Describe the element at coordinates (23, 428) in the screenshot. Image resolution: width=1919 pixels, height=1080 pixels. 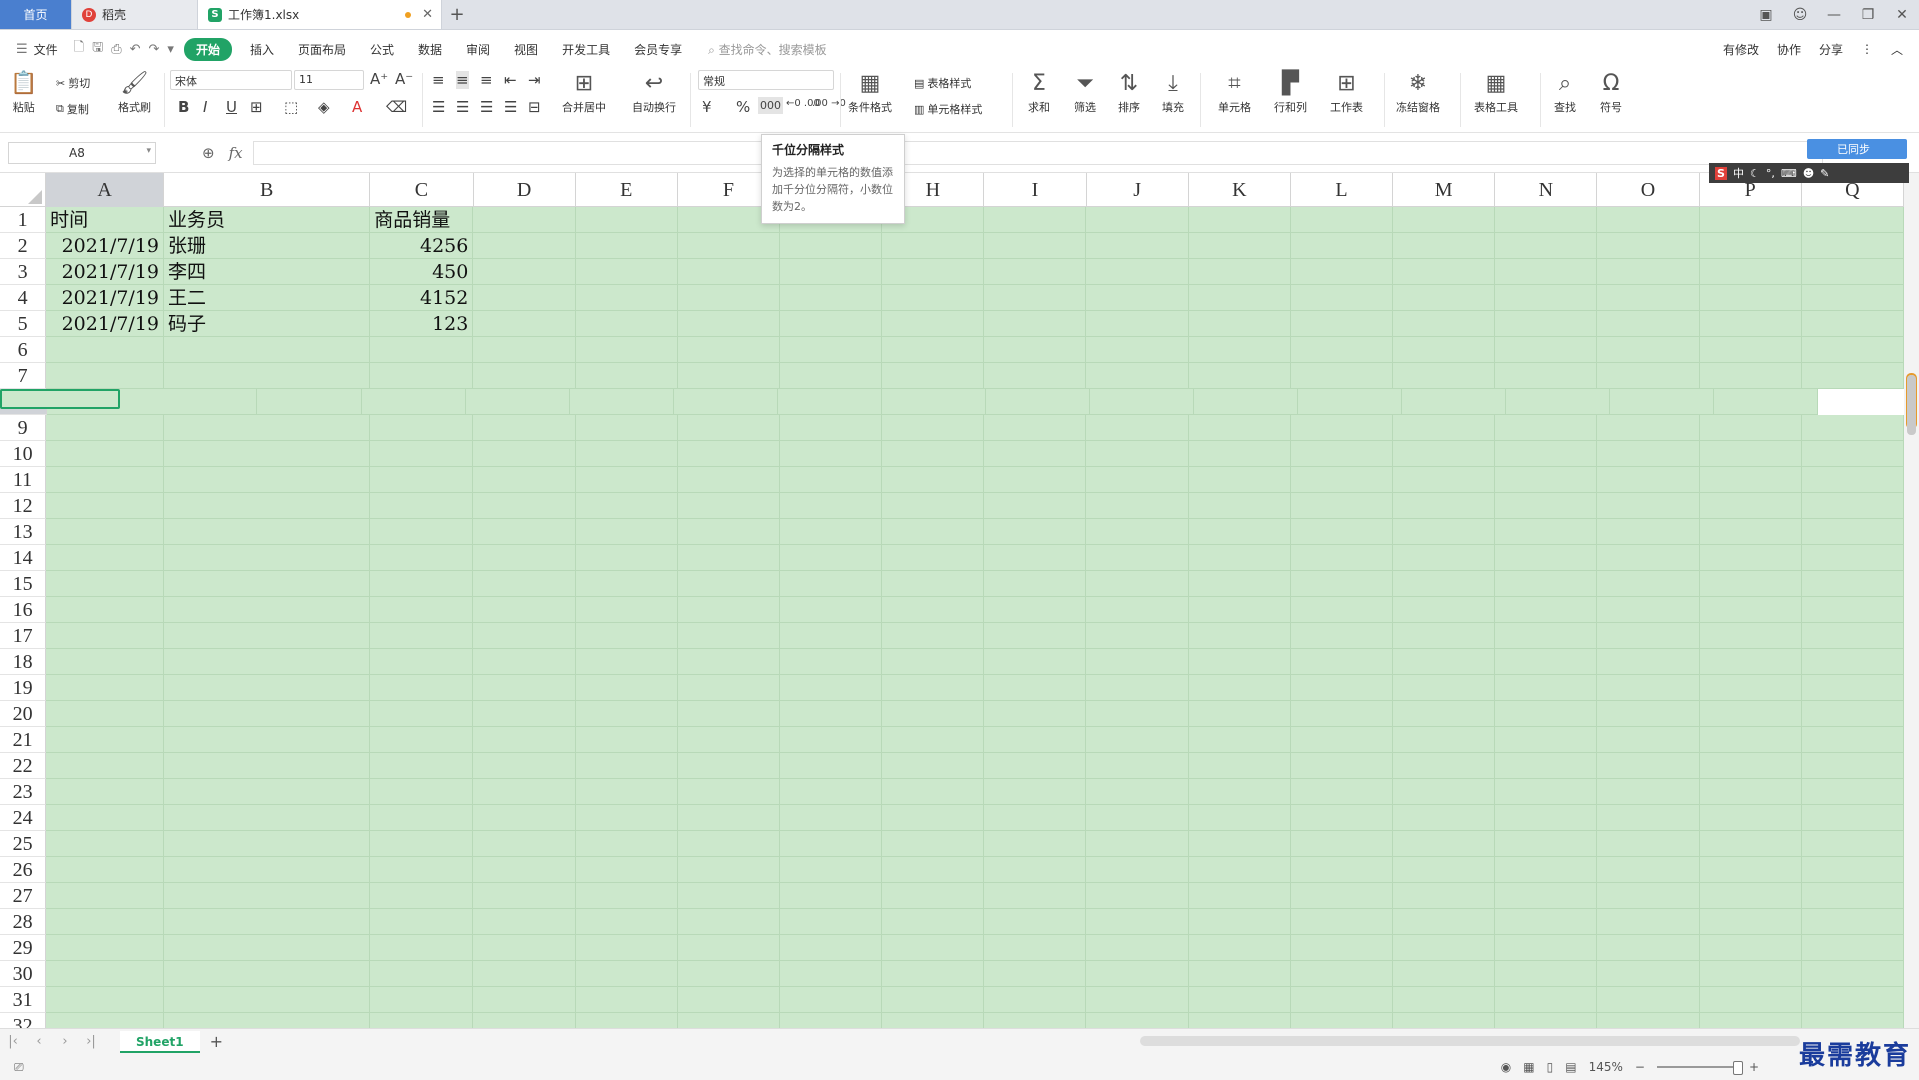
I see `row-header: 9` at that location.